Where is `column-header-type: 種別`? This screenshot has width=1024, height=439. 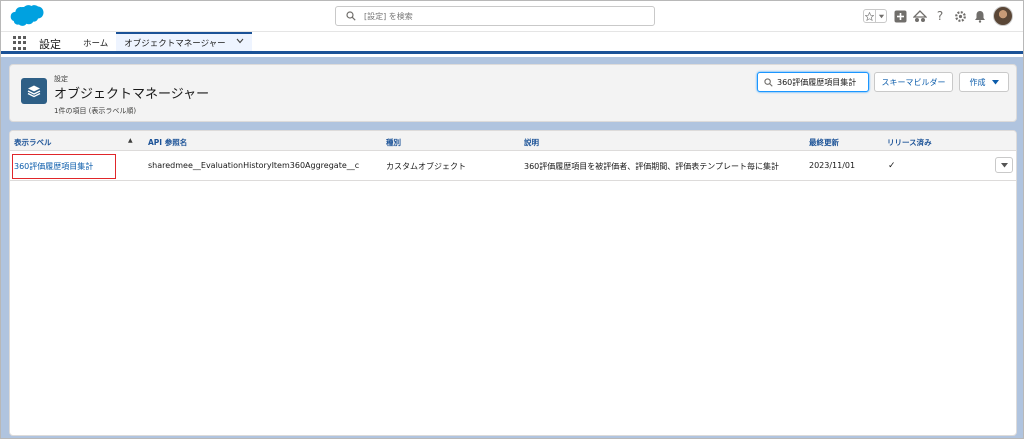
column-header-type: 種別 is located at coordinates (393, 142).